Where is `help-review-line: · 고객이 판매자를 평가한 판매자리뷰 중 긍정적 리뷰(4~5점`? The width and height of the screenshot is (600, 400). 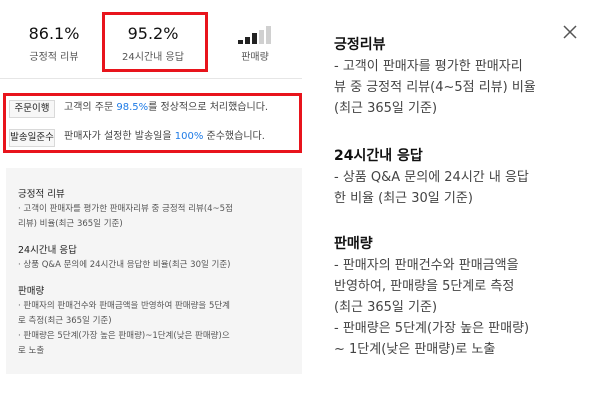
help-review-line: · 고객이 판매자를 평가한 판매자리뷰 중 긍정적 리뷰(4~5점 is located at coordinates (125, 209).